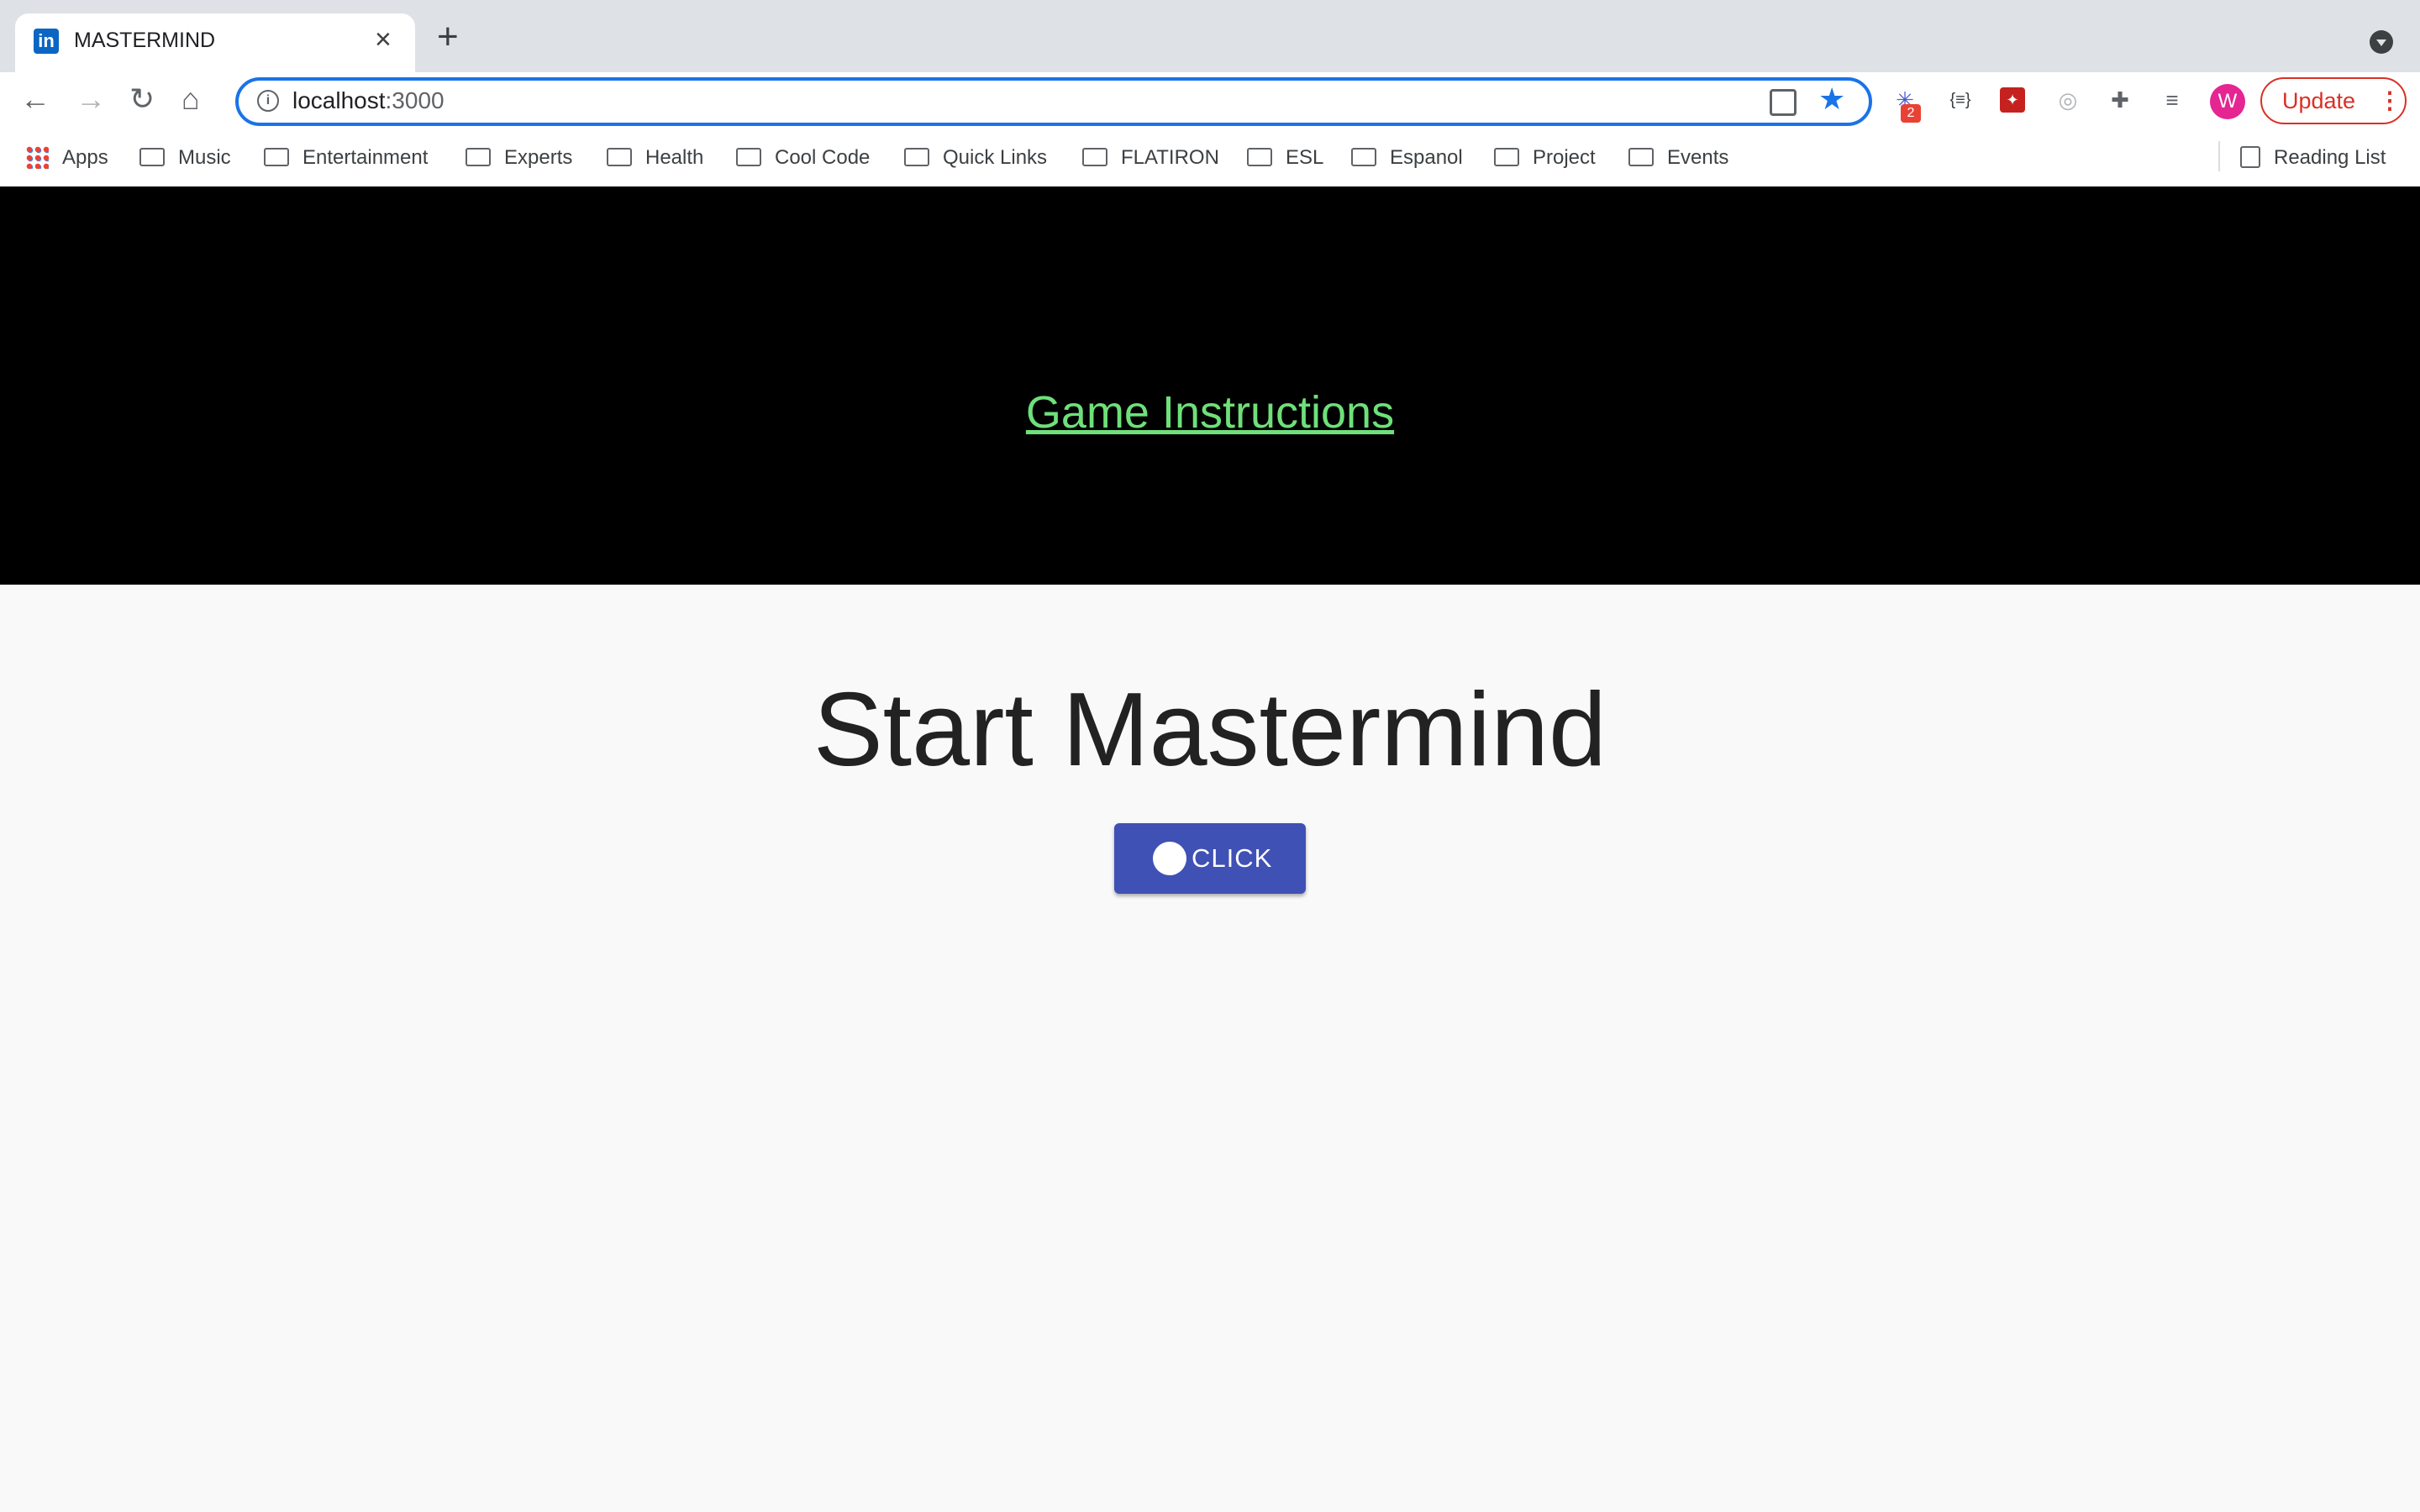 The width and height of the screenshot is (2420, 1512). Describe the element at coordinates (1169, 858) in the screenshot. I see `circle-icon` at that location.